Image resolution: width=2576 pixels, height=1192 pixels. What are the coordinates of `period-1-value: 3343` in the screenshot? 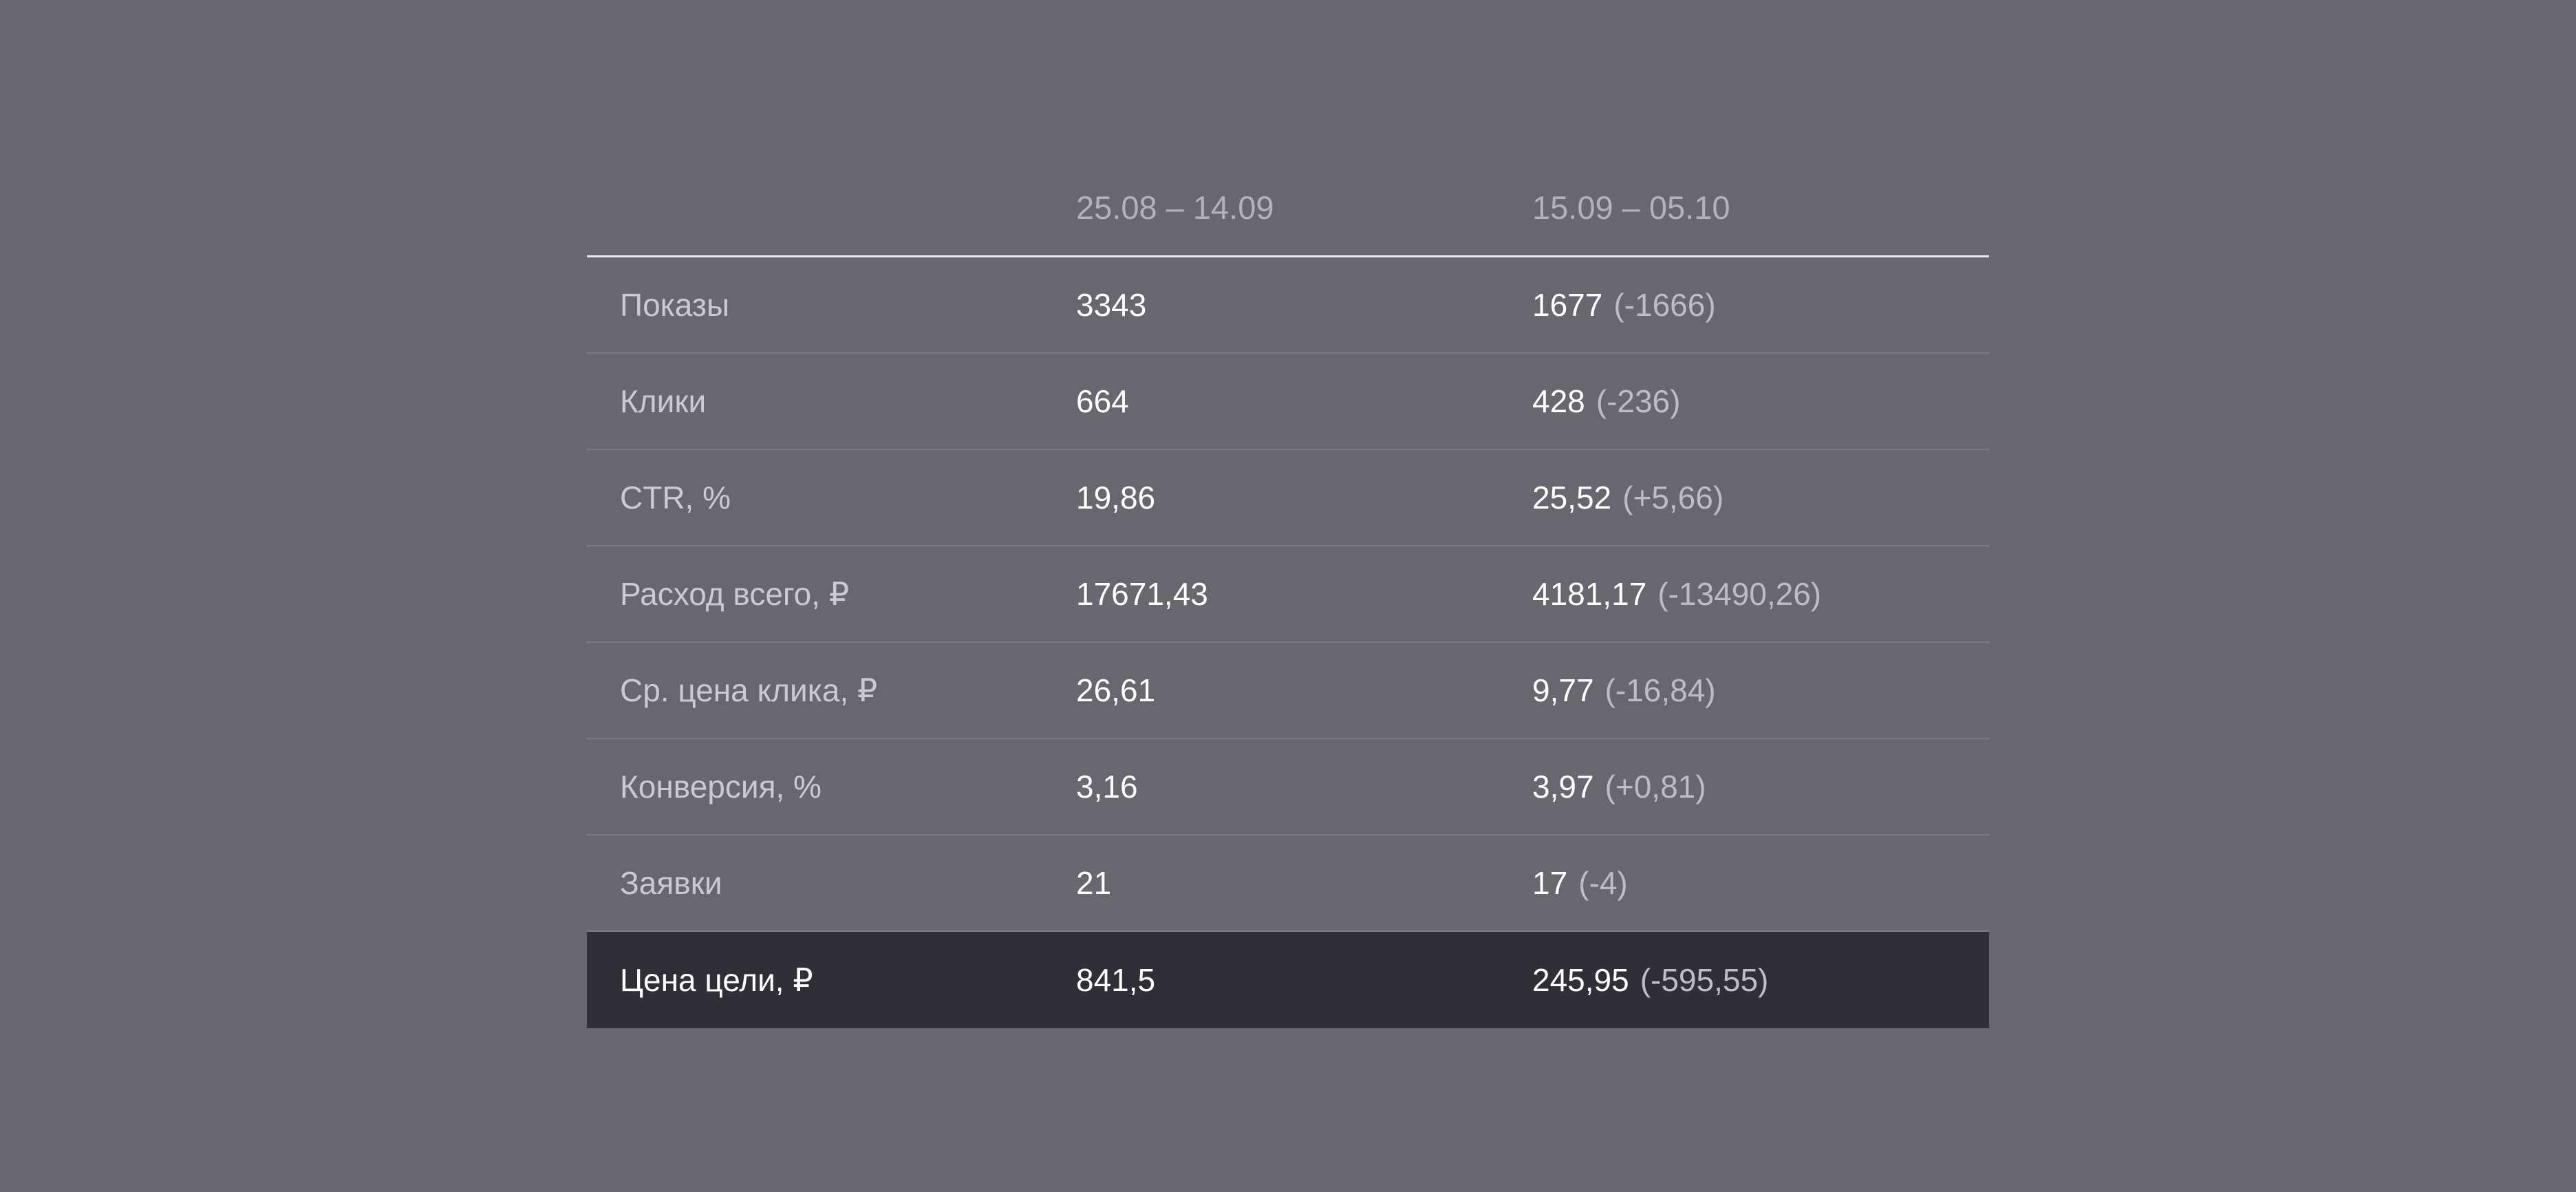 It's located at (1111, 305).